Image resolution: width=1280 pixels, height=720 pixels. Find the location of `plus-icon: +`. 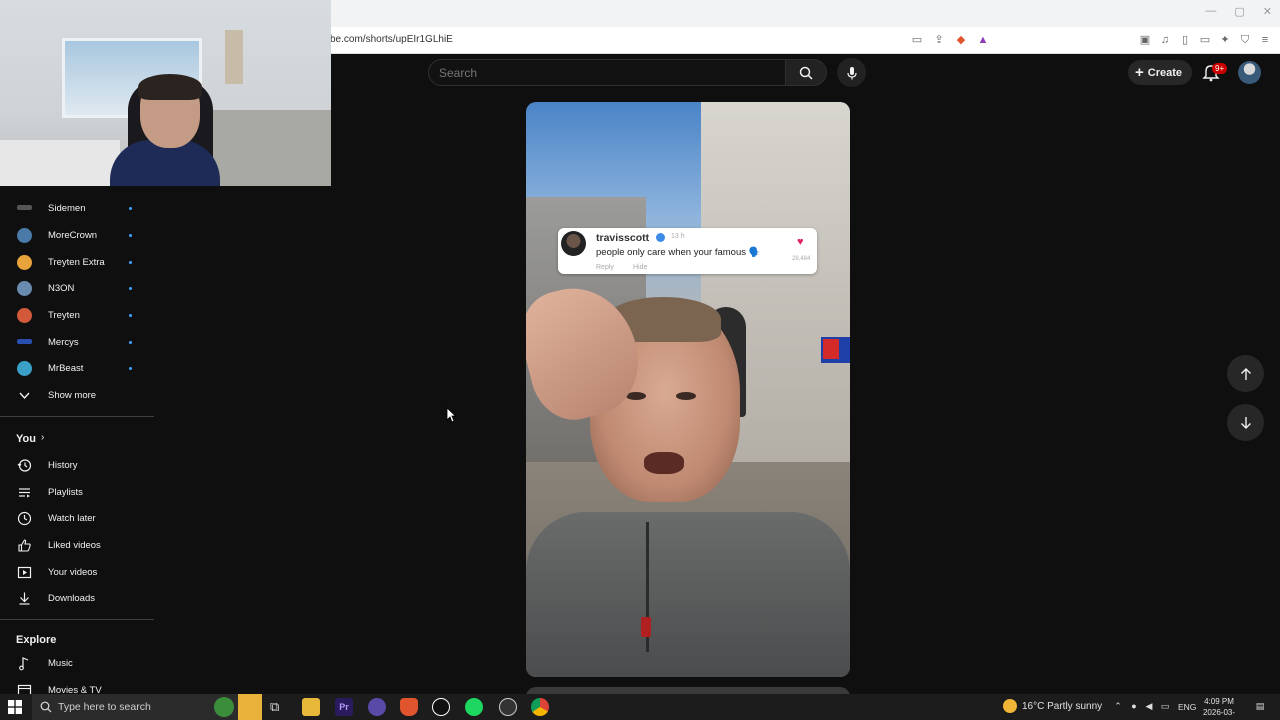

plus-icon: + is located at coordinates (1139, 72).